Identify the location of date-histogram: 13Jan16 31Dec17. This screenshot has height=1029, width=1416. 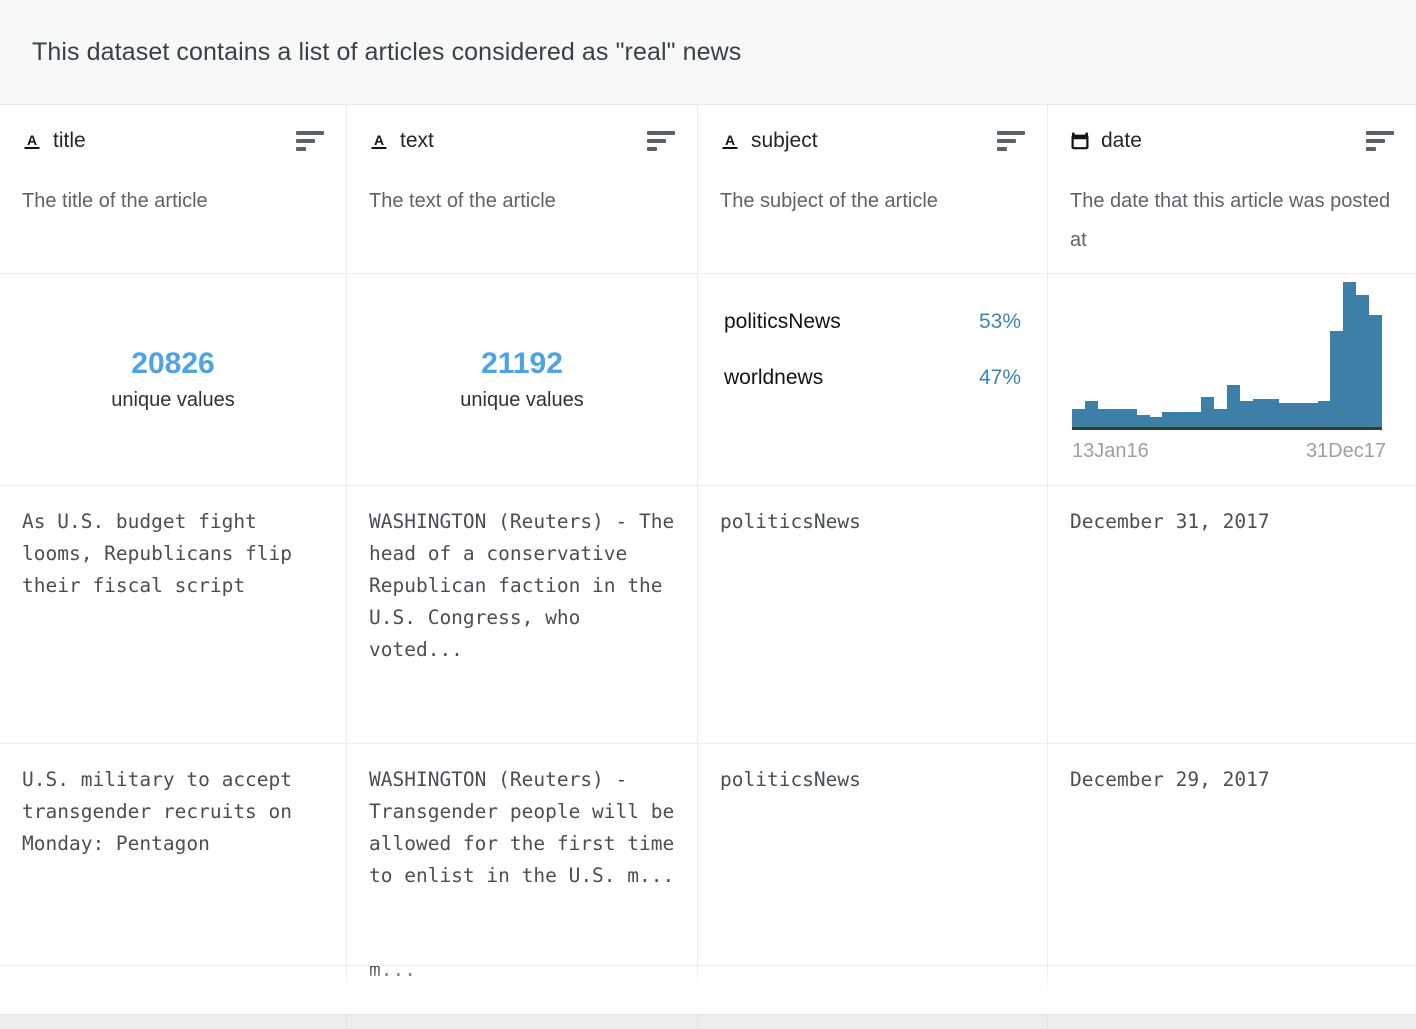
(1232, 379).